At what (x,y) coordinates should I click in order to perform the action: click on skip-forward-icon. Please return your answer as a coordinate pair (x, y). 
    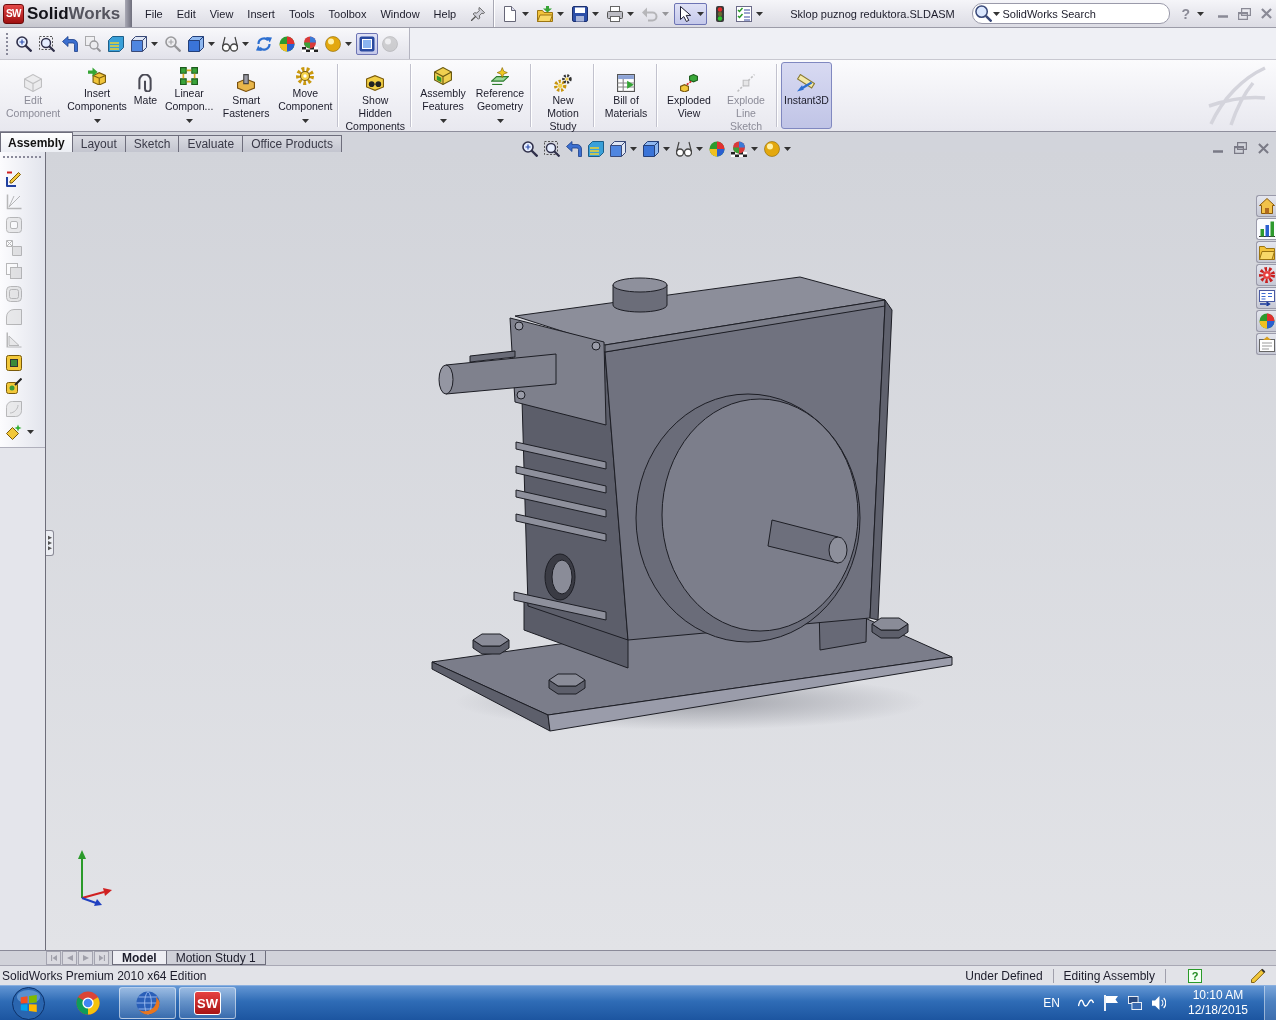
    Looking at the image, I should click on (101, 958).